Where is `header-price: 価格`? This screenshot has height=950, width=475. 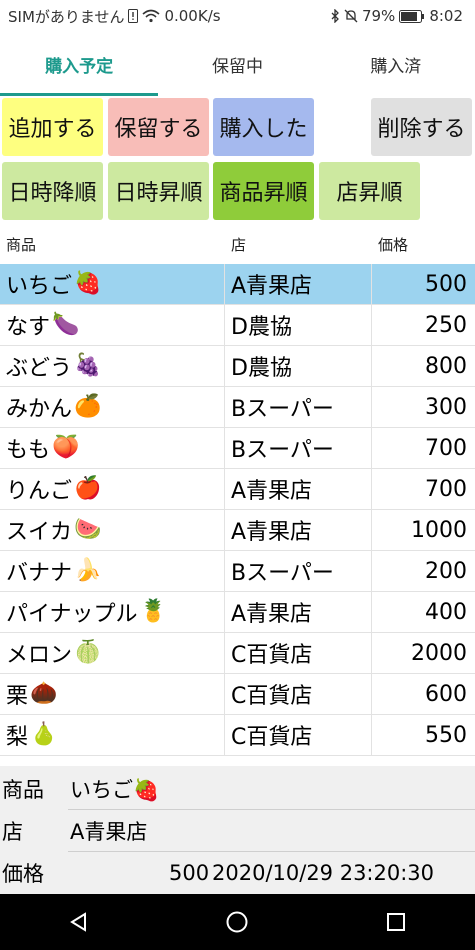
header-price: 価格 is located at coordinates (393, 244).